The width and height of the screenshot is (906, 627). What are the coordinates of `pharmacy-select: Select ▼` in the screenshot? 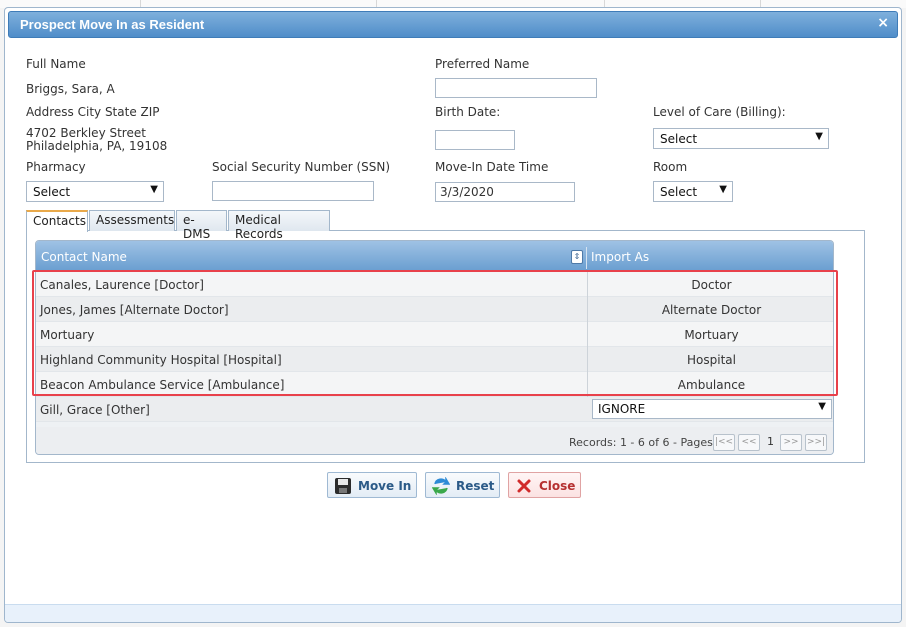 It's located at (95, 191).